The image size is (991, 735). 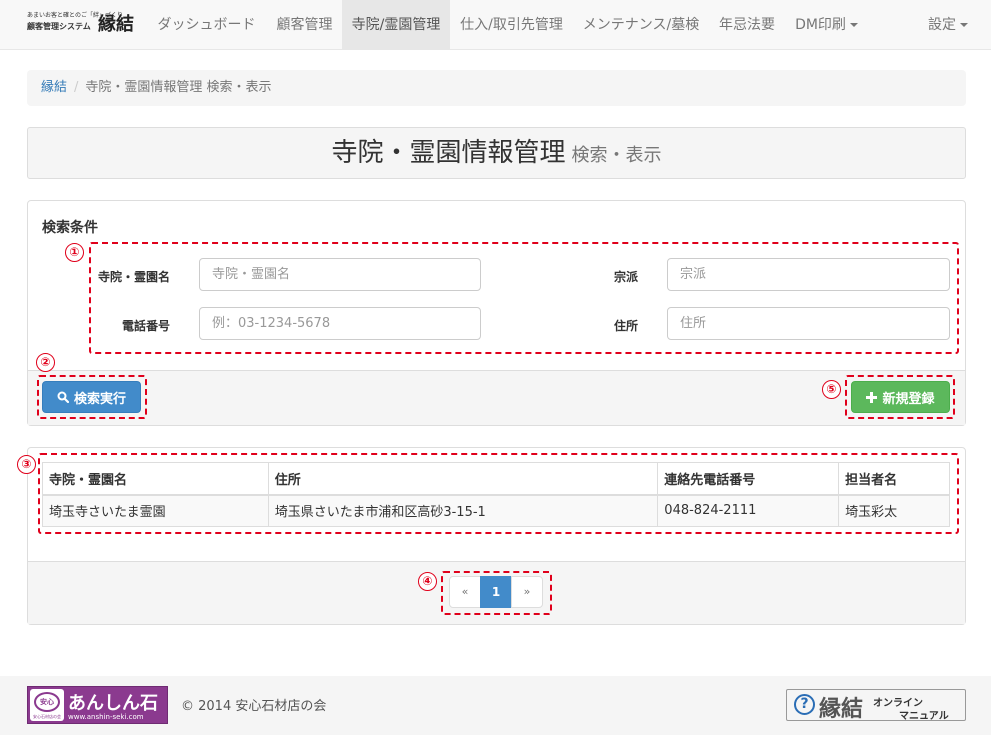 I want to click on breadcrumb-home-link: 縁結, so click(x=54, y=87).